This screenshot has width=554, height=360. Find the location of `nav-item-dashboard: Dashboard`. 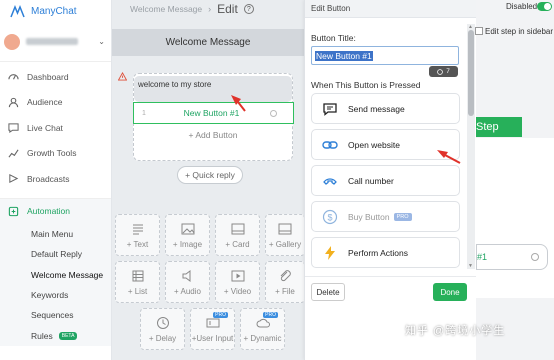

nav-item-dashboard: Dashboard is located at coordinates (55, 77).